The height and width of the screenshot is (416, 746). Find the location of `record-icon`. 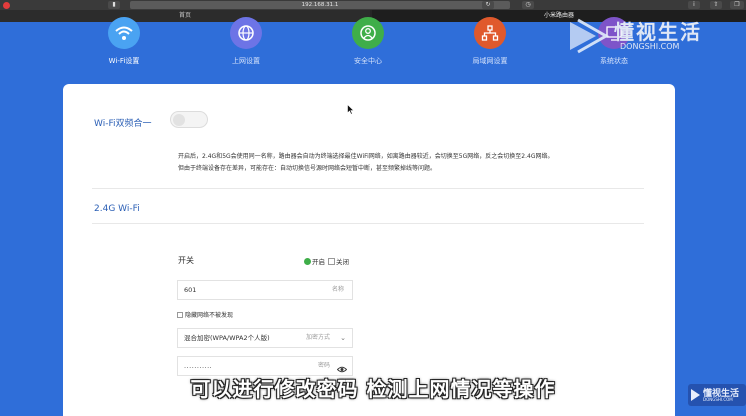

record-icon is located at coordinates (6, 5).